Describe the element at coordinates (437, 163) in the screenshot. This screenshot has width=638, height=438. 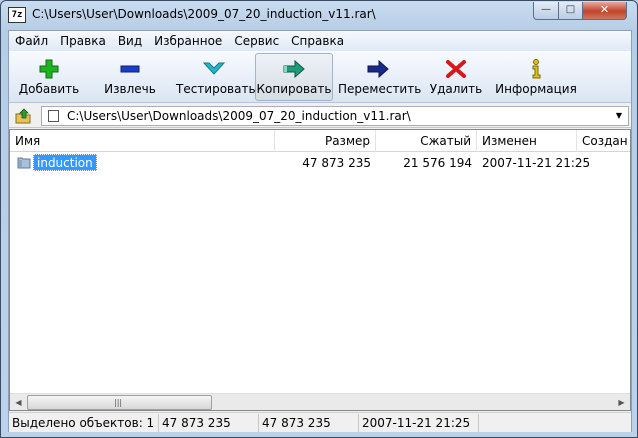
I see `row-packed: 21 576 194` at that location.